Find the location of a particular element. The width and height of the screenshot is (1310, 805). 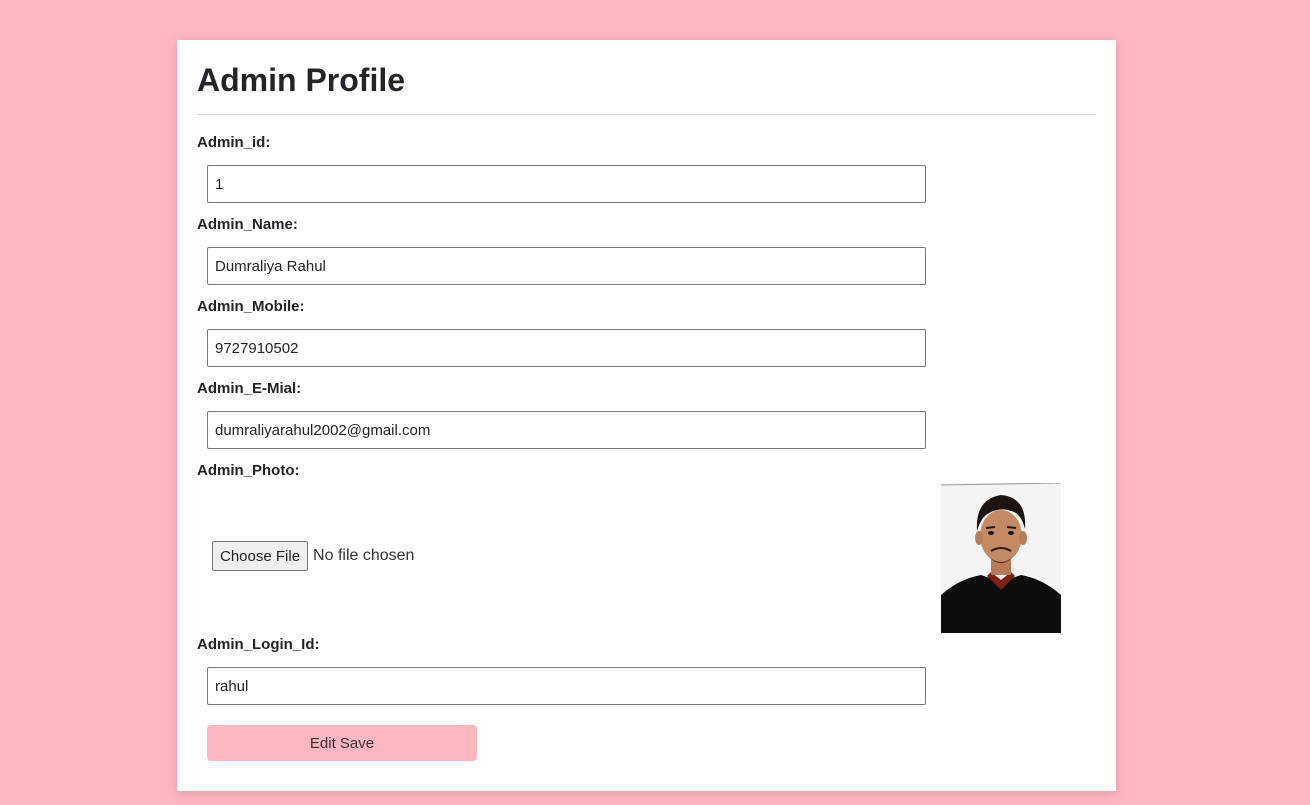

admin-id-label: Admin_id: is located at coordinates (234, 142).